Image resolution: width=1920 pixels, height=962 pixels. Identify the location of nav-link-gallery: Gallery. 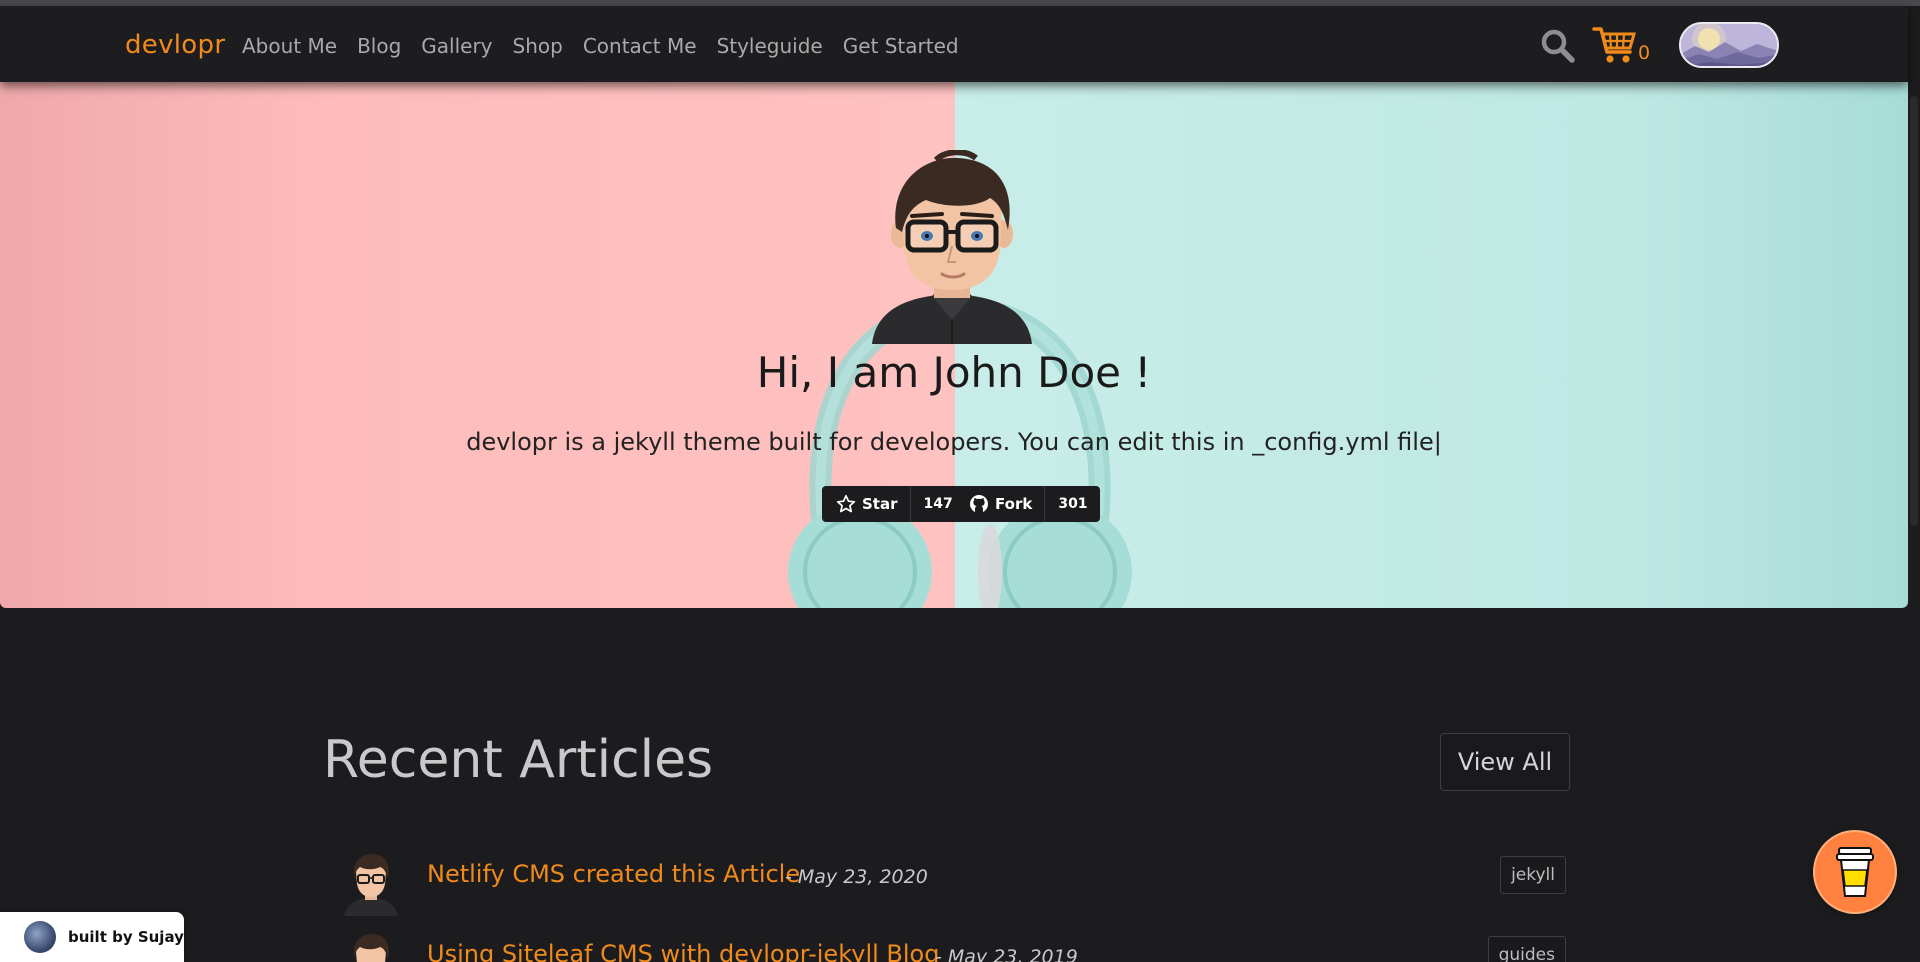
(456, 46).